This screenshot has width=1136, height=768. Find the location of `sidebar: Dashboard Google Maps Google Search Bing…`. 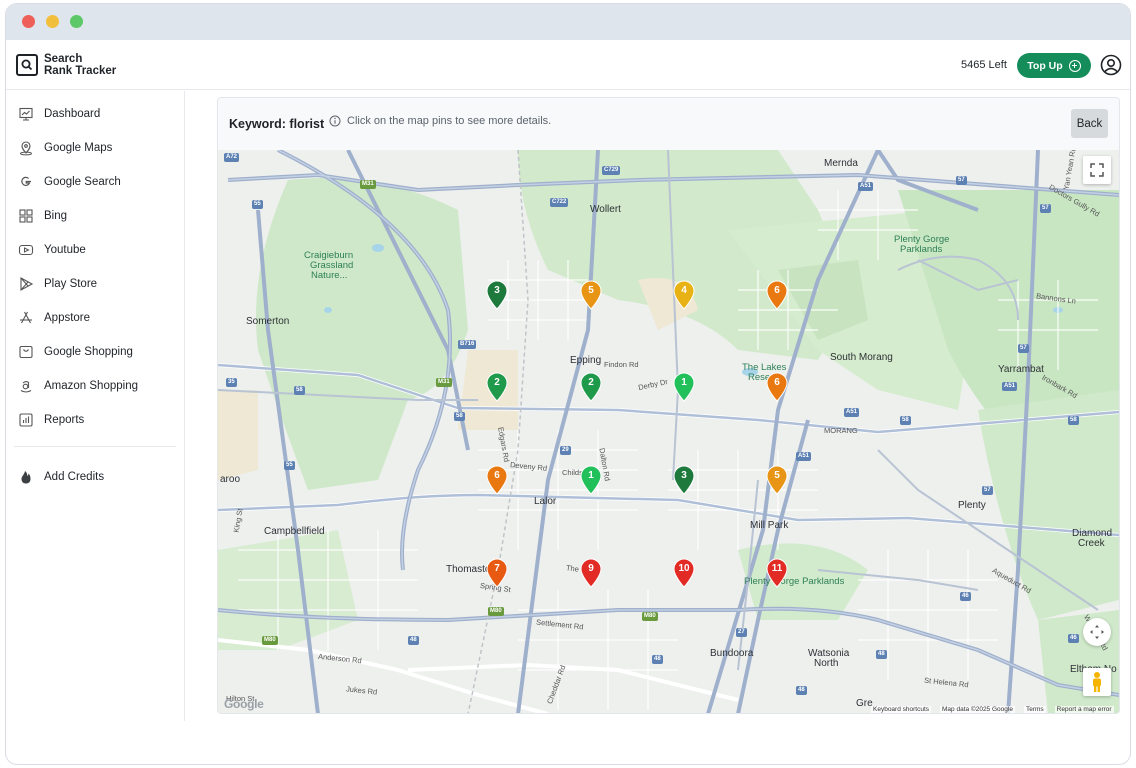

sidebar: Dashboard Google Maps Google Search Bing… is located at coordinates (95, 406).